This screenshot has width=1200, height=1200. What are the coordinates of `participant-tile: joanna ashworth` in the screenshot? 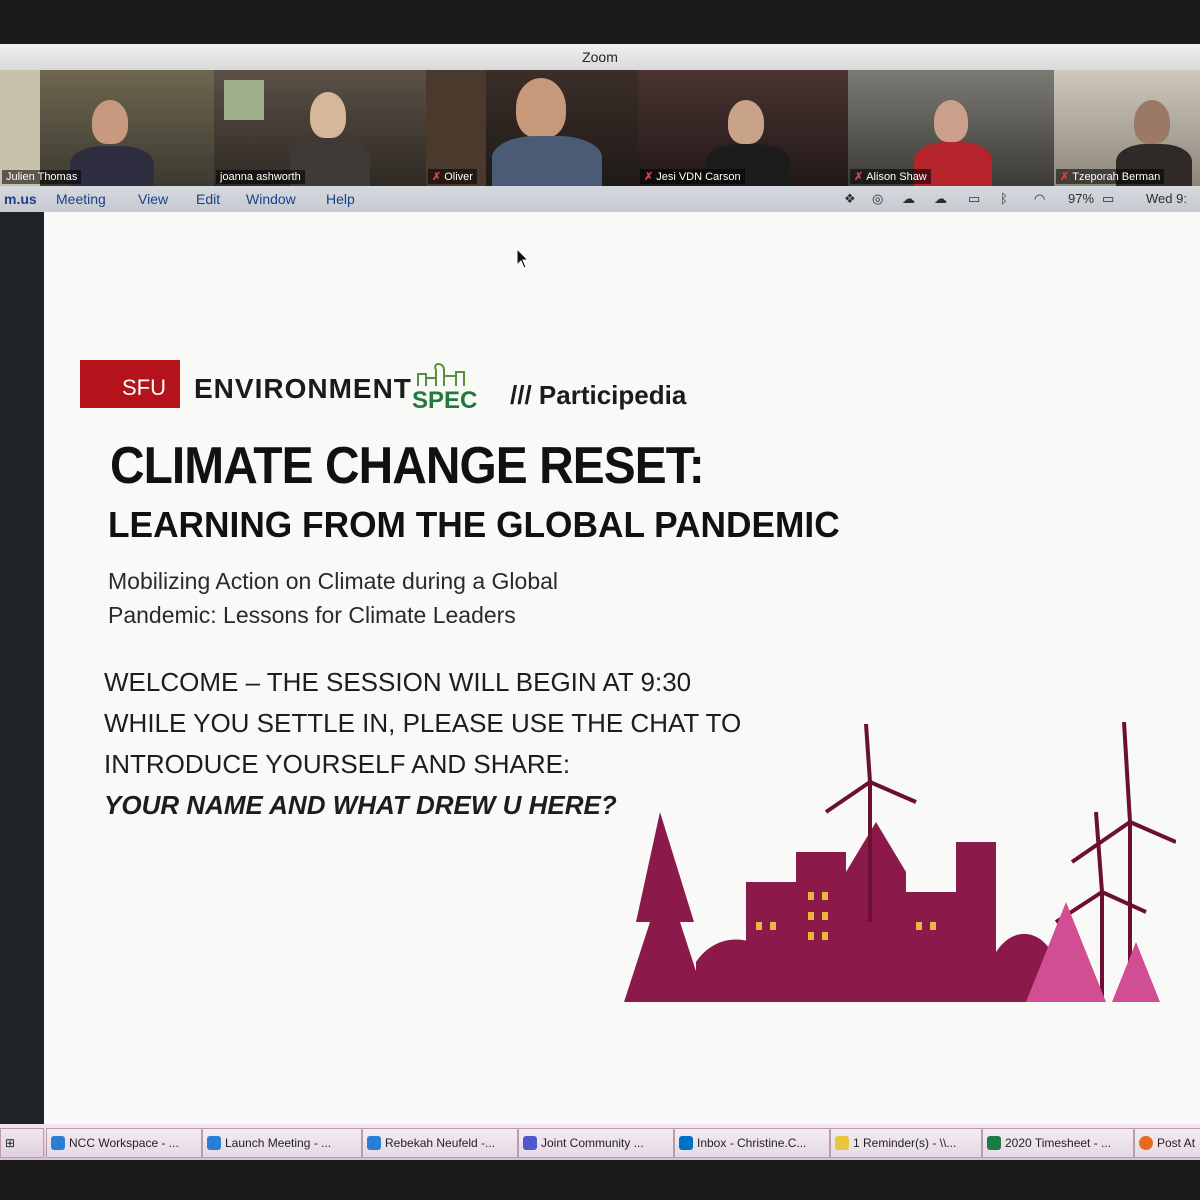 It's located at (321, 128).